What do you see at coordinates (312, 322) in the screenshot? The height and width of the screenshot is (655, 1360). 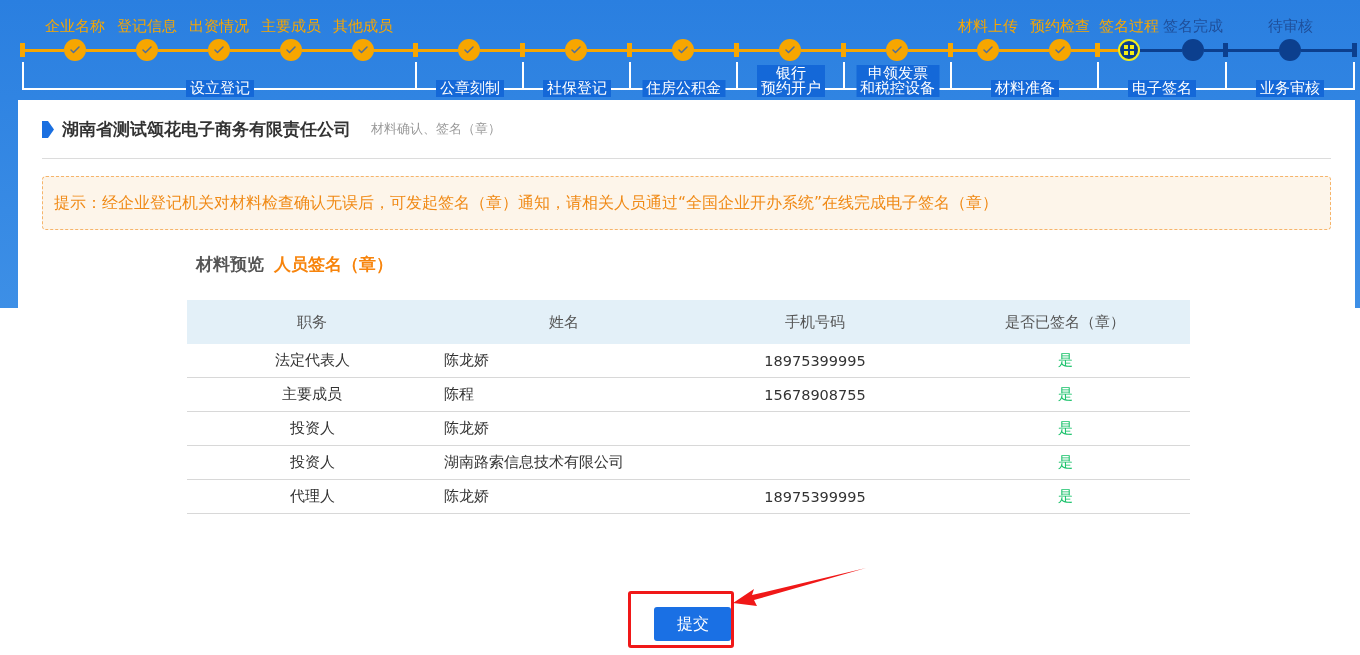 I see `column-header: 职务` at bounding box center [312, 322].